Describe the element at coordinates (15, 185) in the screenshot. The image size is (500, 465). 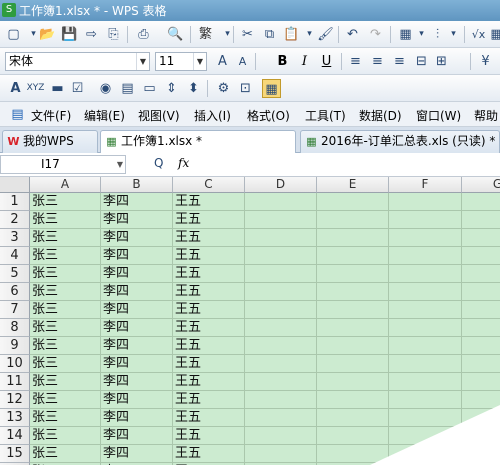
I see `select-all-corner` at that location.